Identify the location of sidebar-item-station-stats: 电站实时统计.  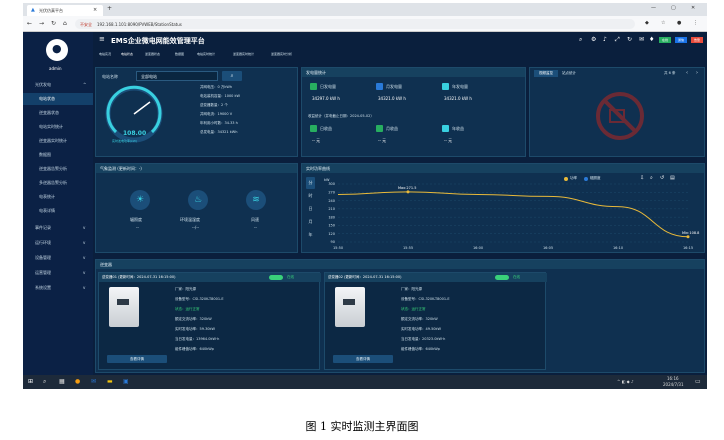
(58, 127).